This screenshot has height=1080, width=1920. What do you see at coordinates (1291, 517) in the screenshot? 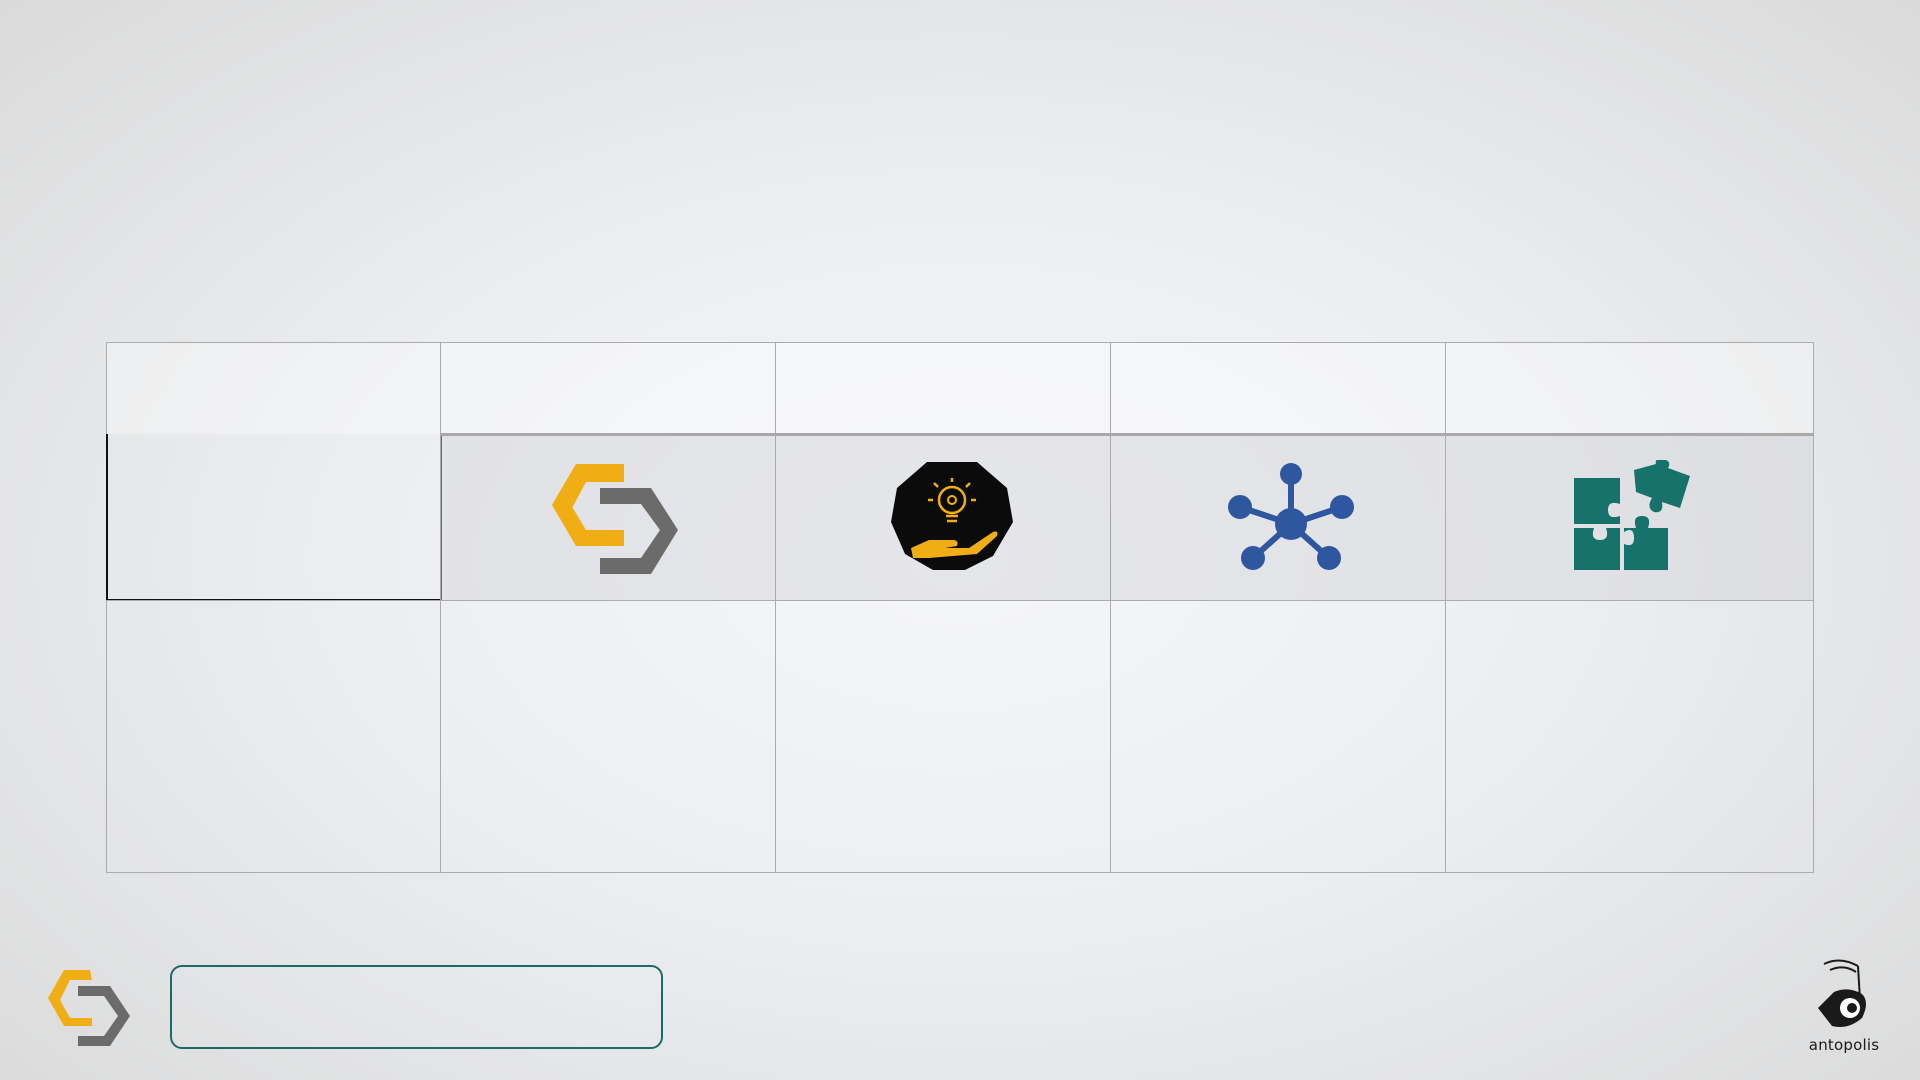
I see `network-nodes-icon` at bounding box center [1291, 517].